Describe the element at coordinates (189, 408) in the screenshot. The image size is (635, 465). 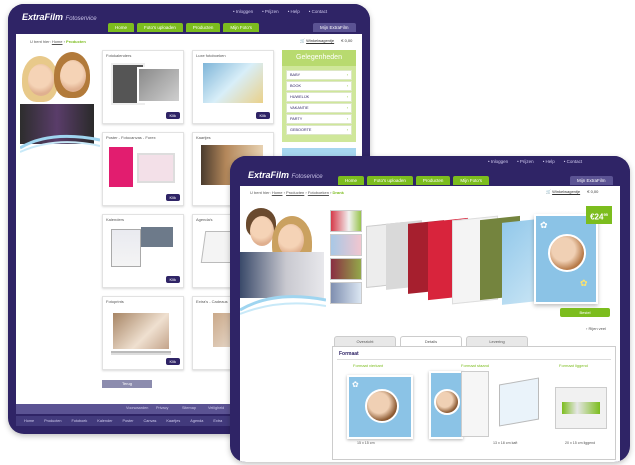
I see `footer-link: Sitemap` at that location.